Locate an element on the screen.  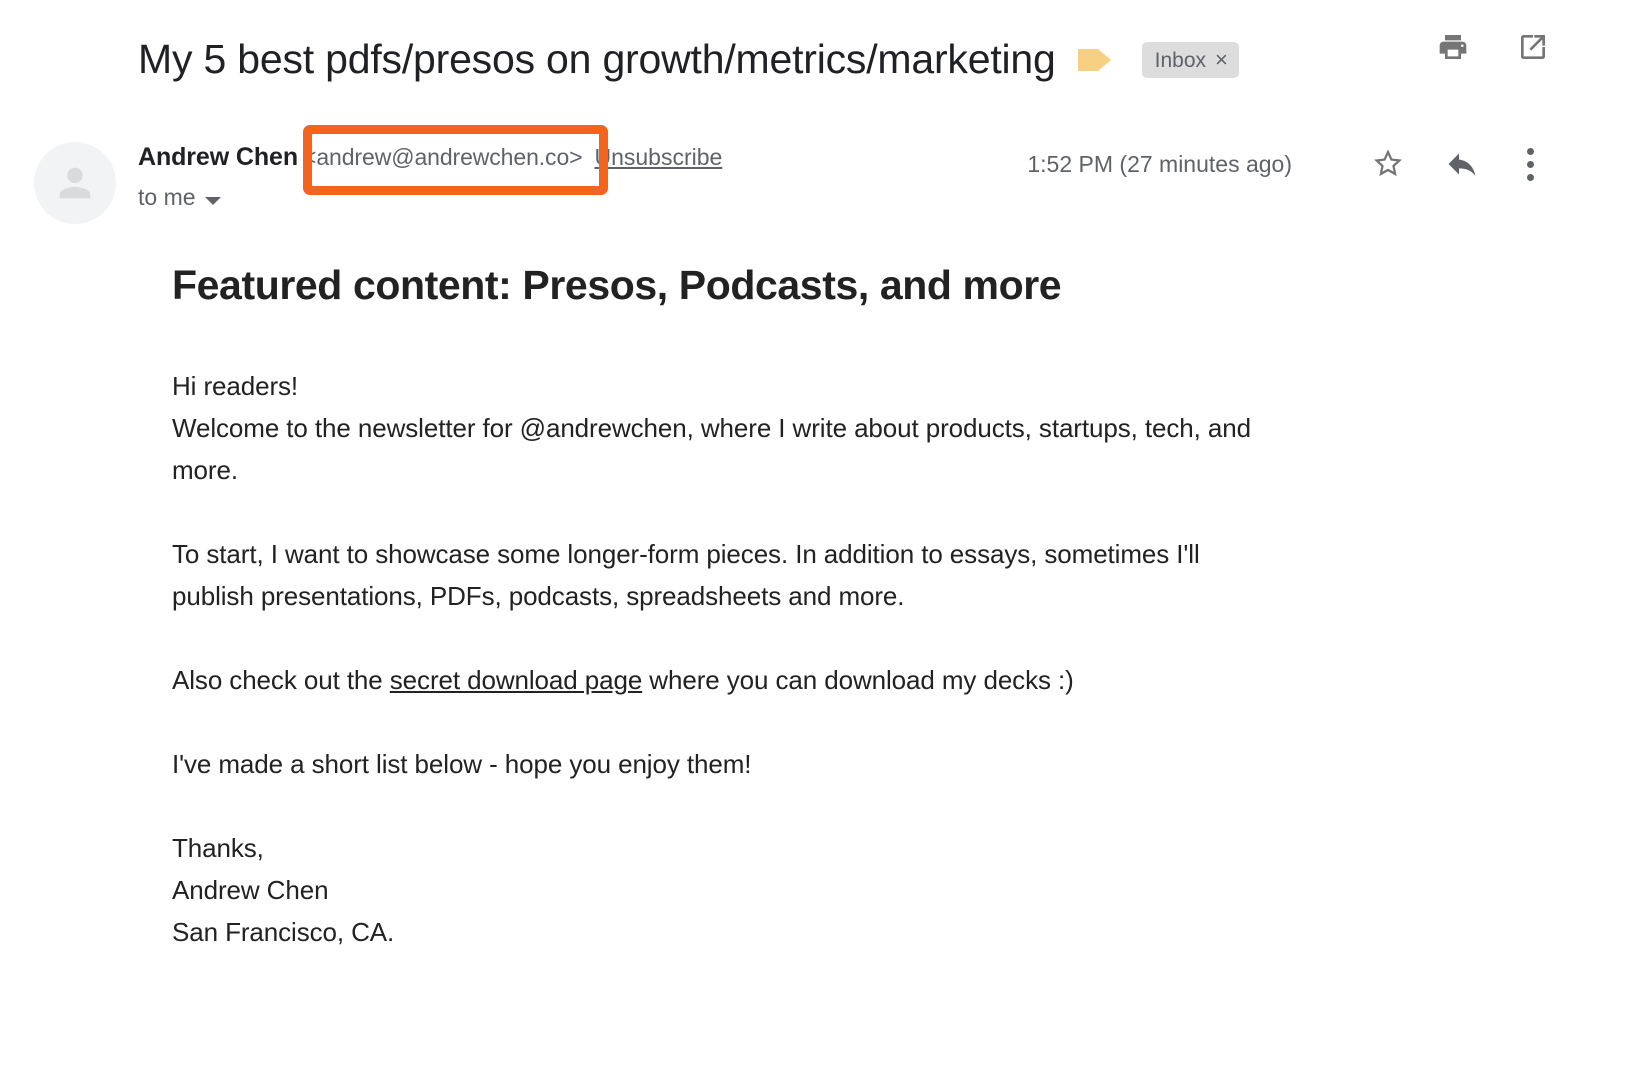
close-icon: × is located at coordinates (1221, 60).